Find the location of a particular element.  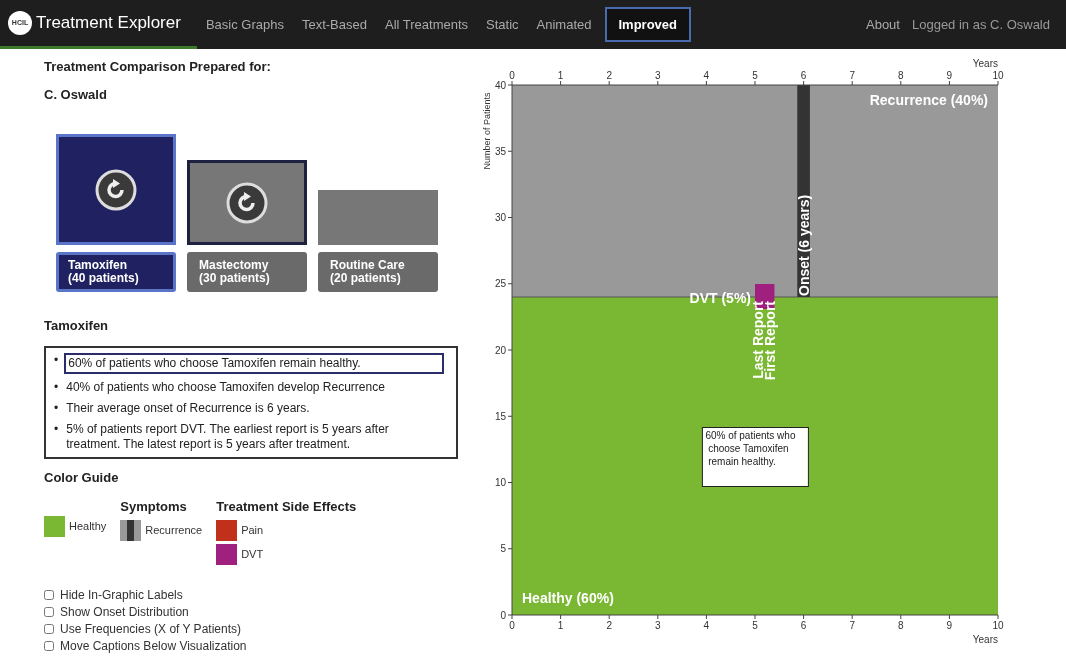

caption-box: 60% of patients who choose Tamoxifen remain healthy. is located at coordinates (755, 457).